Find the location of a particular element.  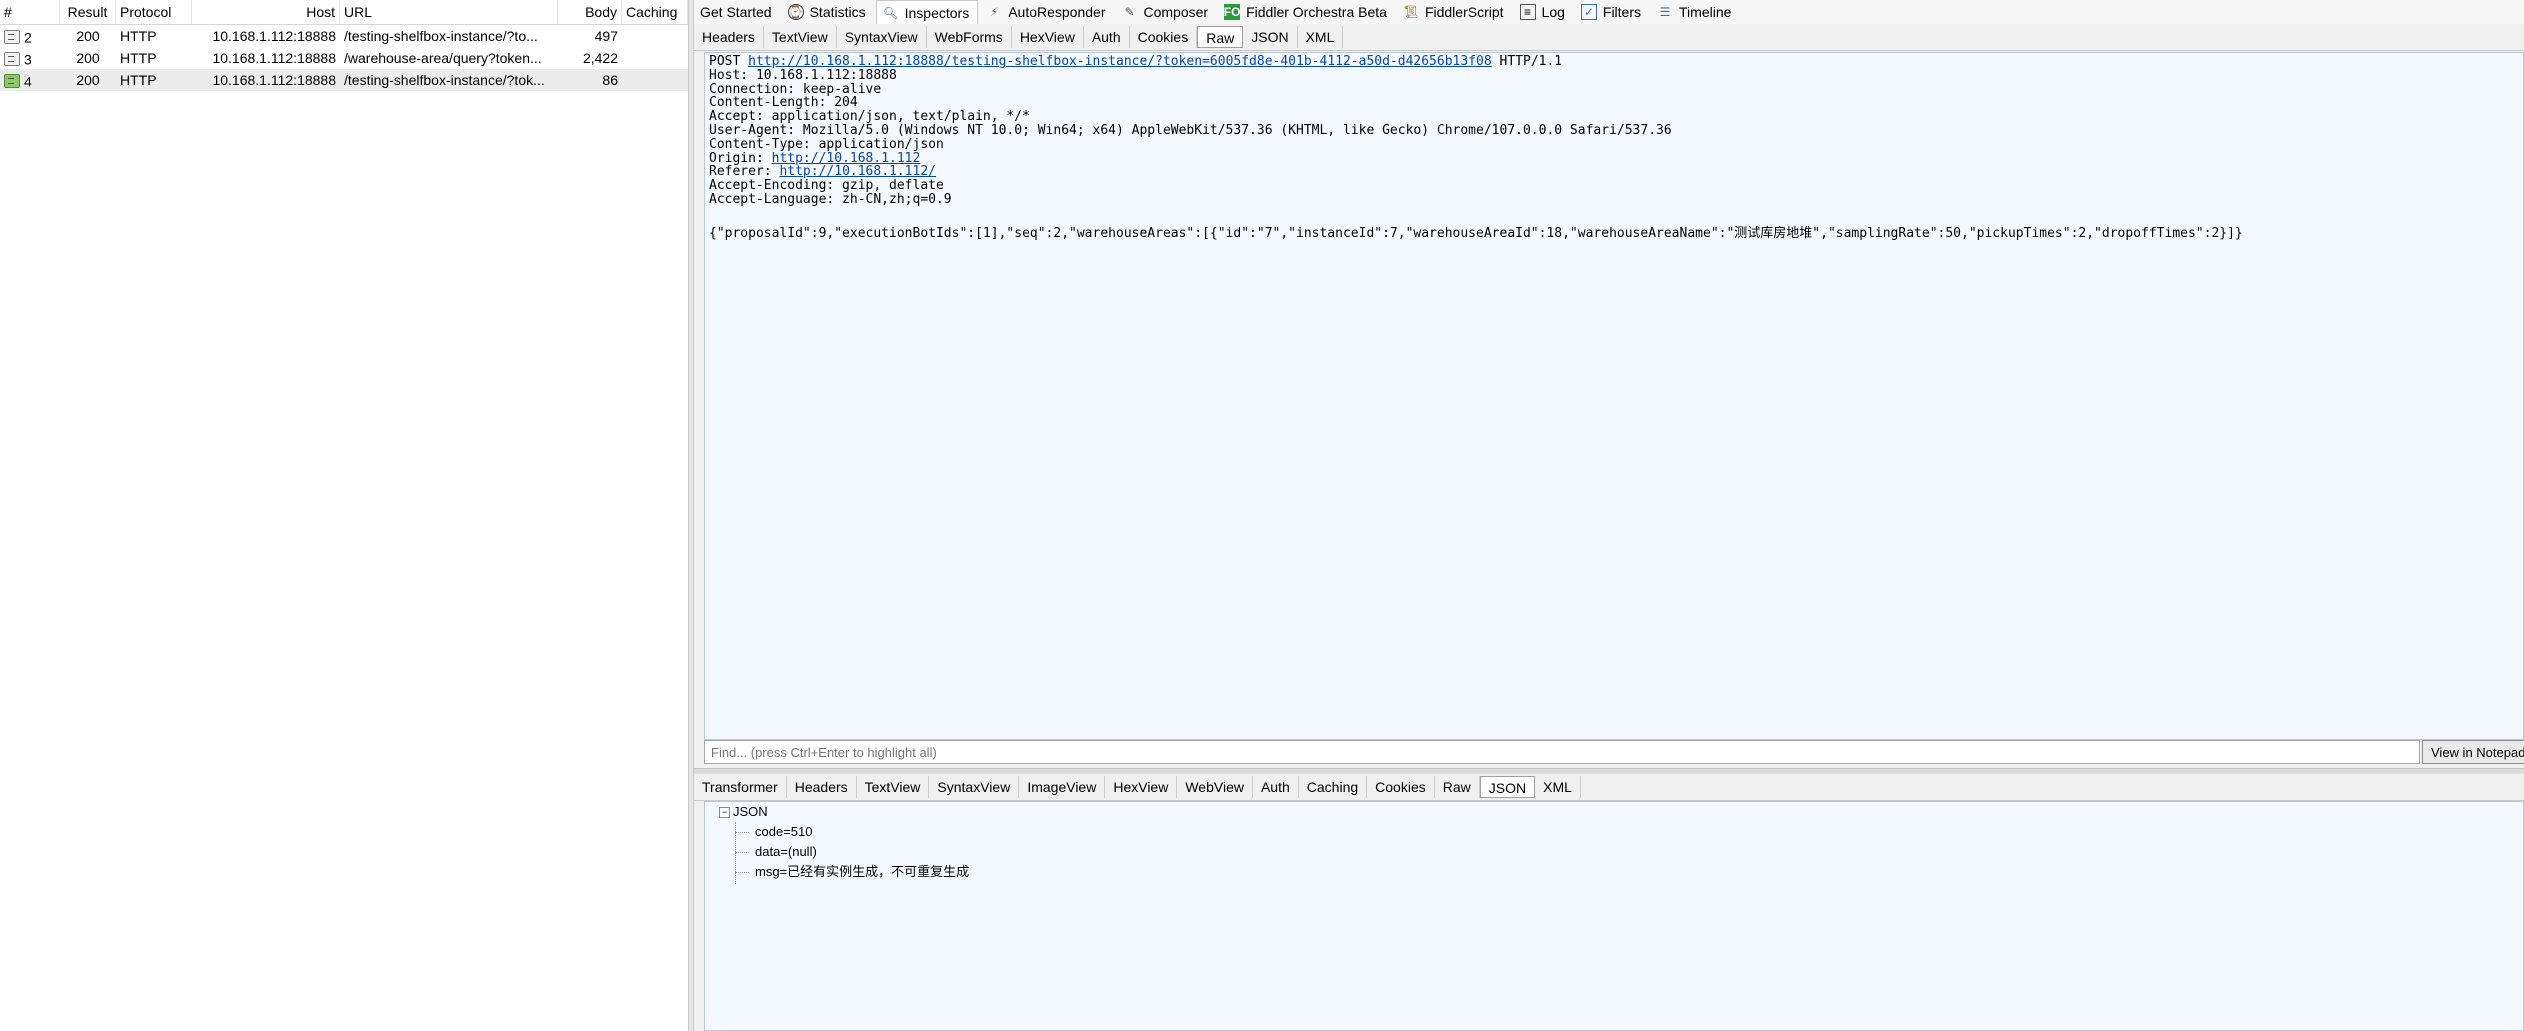

tree-connector is located at coordinates (742, 832).